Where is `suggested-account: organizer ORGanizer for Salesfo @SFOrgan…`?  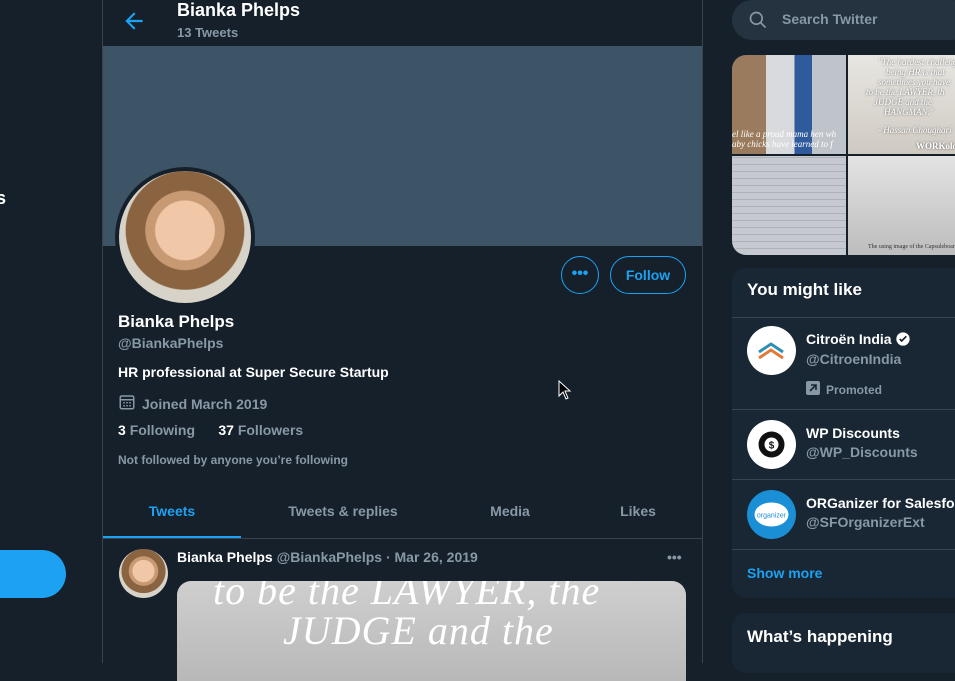 suggested-account: organizer ORGanizer for Salesfo @SFOrgan… is located at coordinates (843, 514).